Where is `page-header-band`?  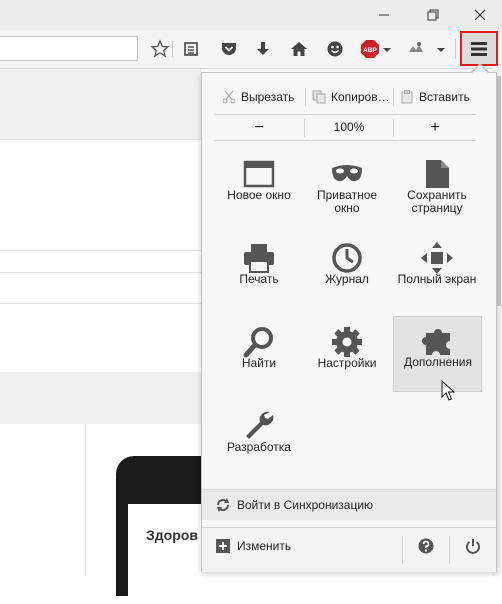 page-header-band is located at coordinates (100, 104).